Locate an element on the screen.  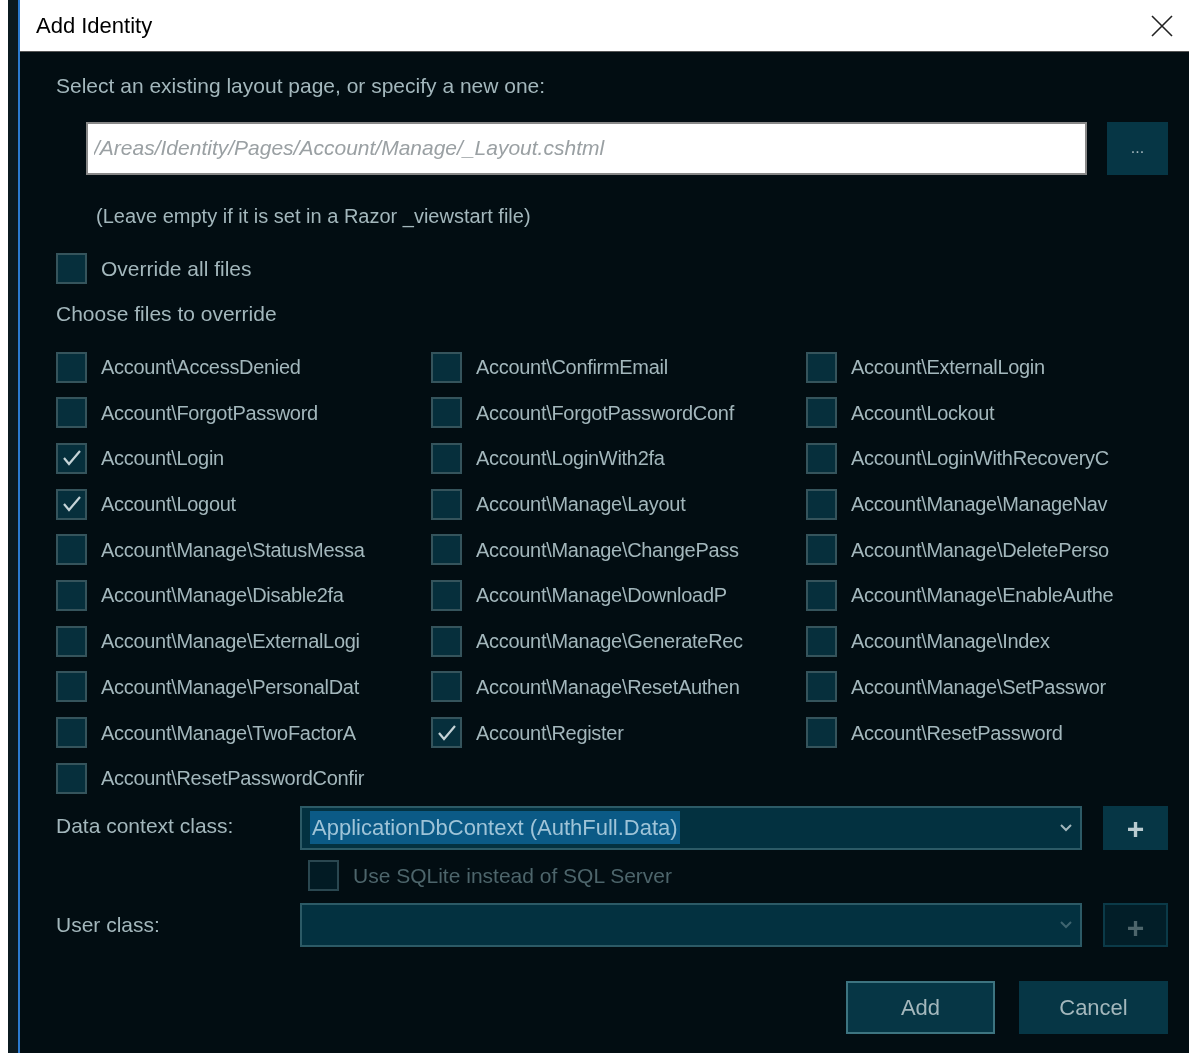
file-label: Account\AccessDenied is located at coordinates (201, 367).